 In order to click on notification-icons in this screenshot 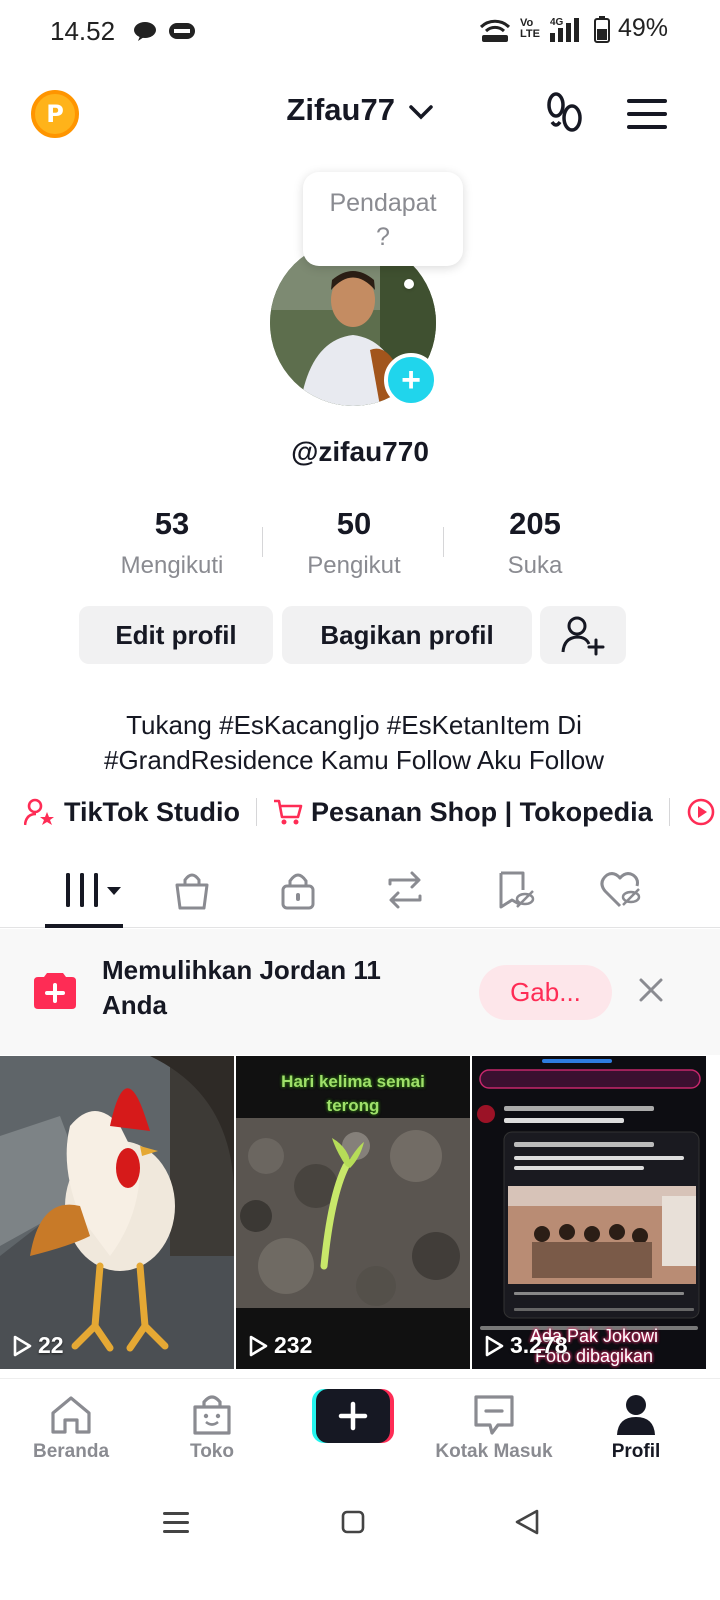, I will do `click(164, 31)`.